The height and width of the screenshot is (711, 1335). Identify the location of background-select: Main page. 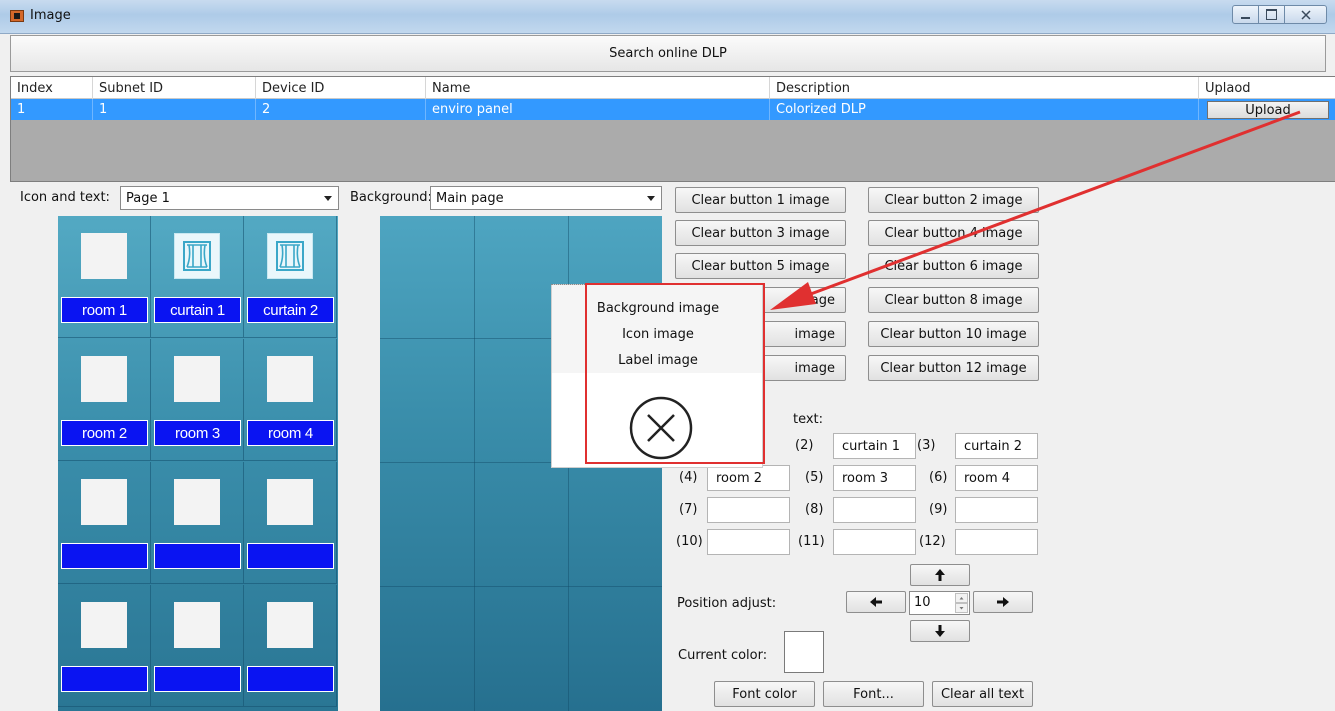
(546, 198).